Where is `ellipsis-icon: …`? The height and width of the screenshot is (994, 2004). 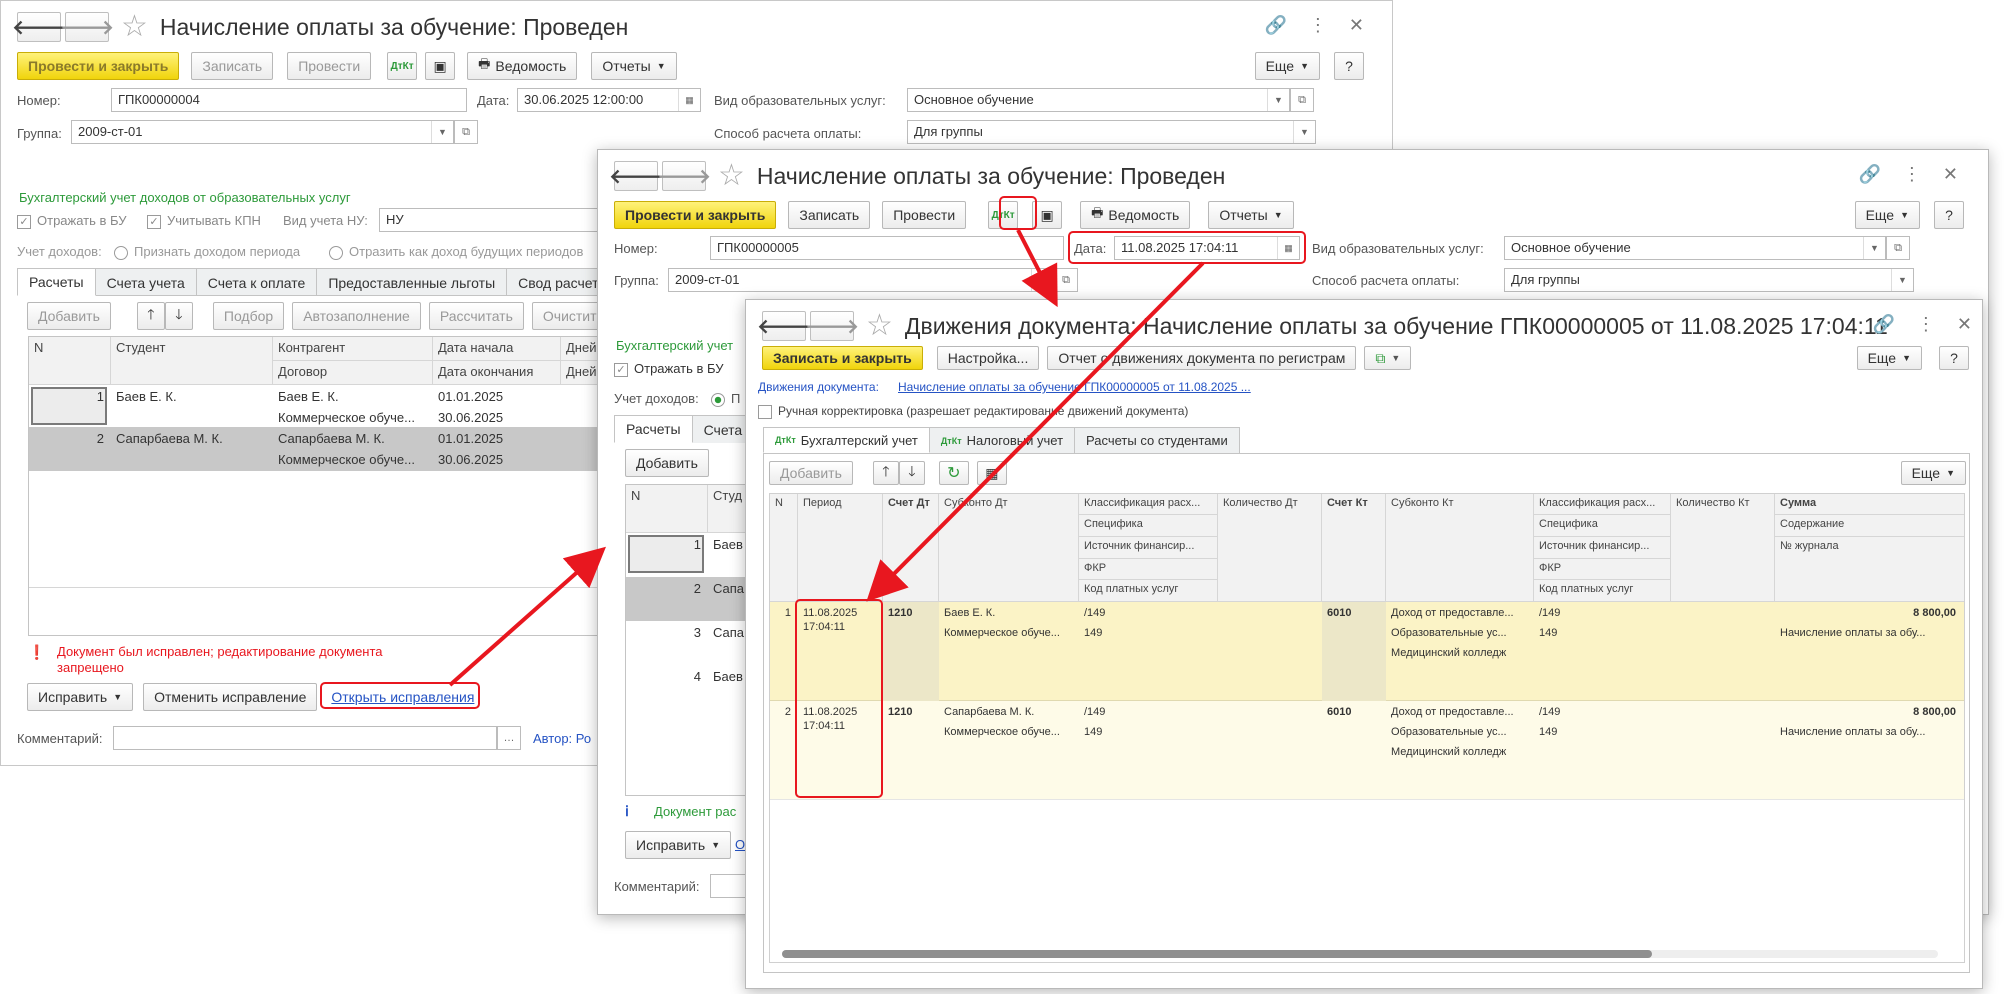
ellipsis-icon: … is located at coordinates (509, 738).